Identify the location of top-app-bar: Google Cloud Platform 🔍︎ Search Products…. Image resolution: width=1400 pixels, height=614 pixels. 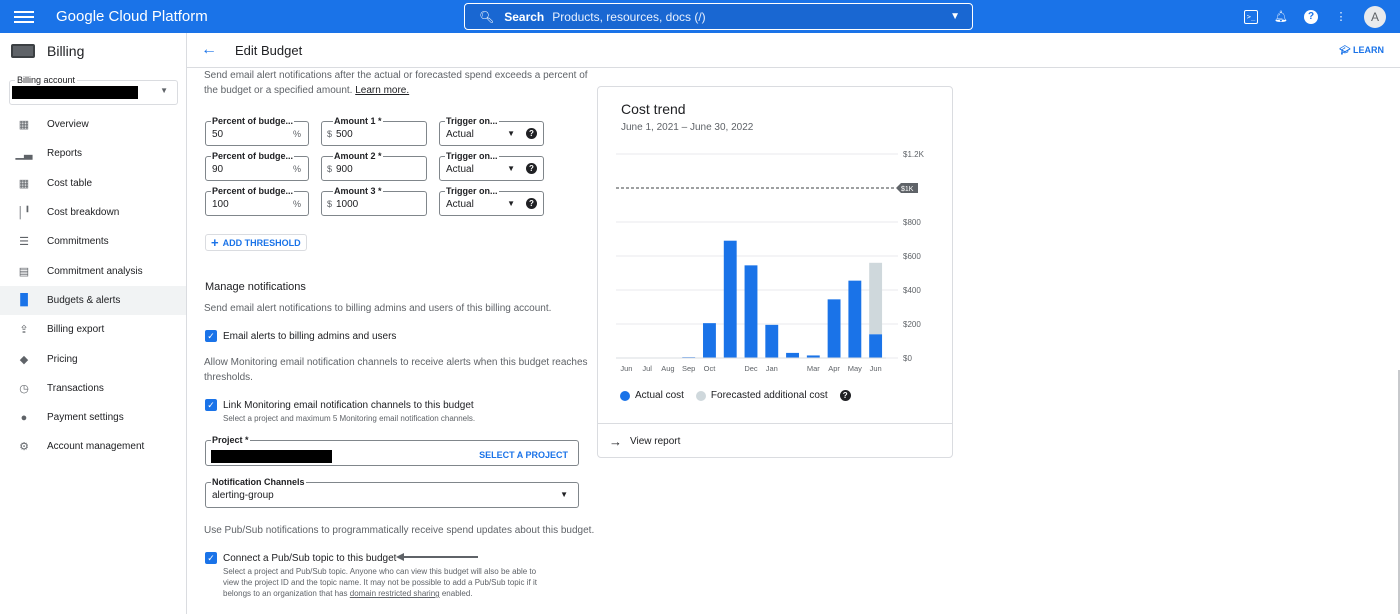
(700, 16).